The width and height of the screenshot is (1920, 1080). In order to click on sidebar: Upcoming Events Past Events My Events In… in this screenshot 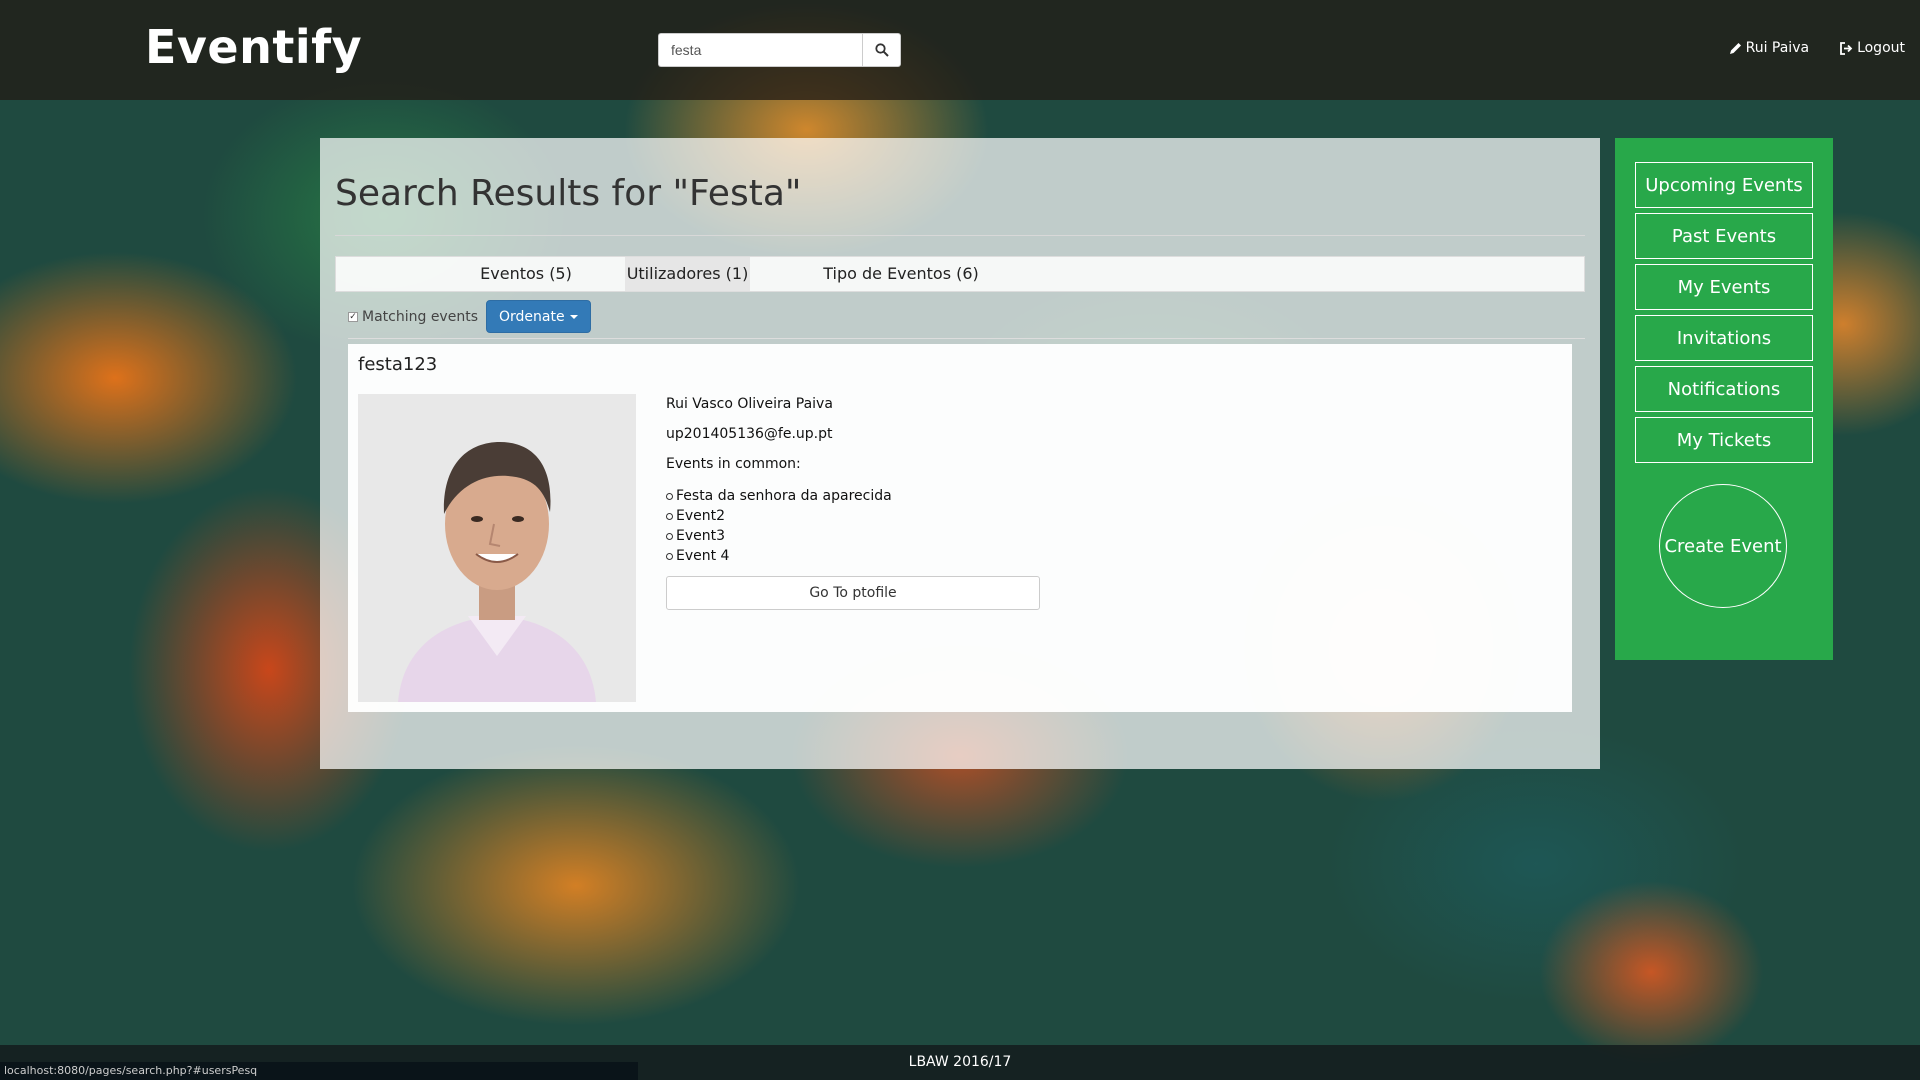, I will do `click(1724, 399)`.